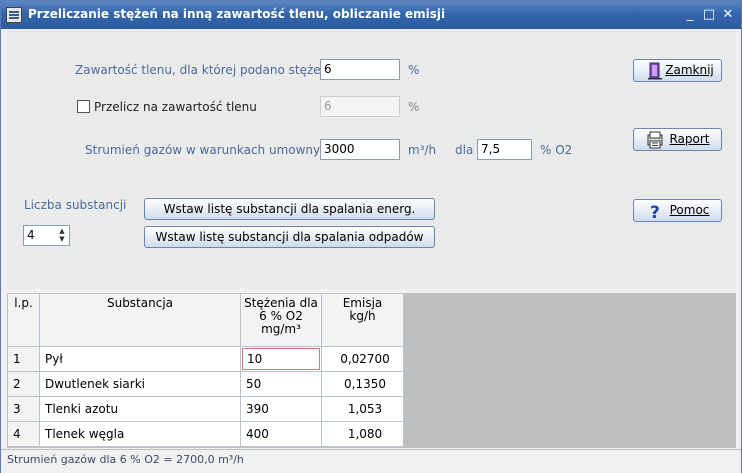 The image size is (742, 473). I want to click on row-concentration: 50, so click(281, 384).